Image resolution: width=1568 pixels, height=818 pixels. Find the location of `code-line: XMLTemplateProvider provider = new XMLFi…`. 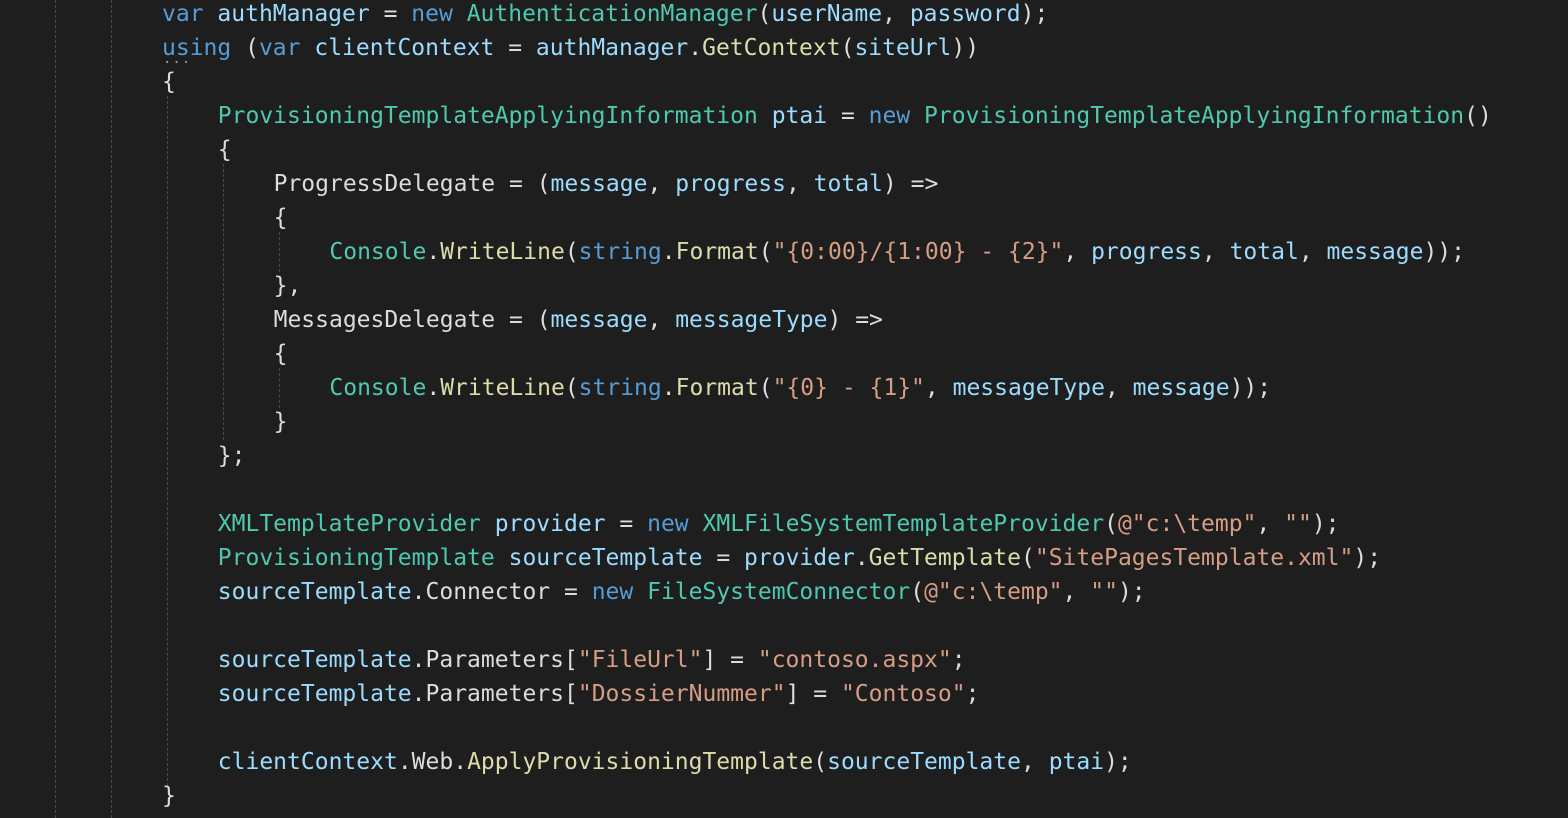

code-line: XMLTemplateProvider provider = new XMLFi… is located at coordinates (779, 524).